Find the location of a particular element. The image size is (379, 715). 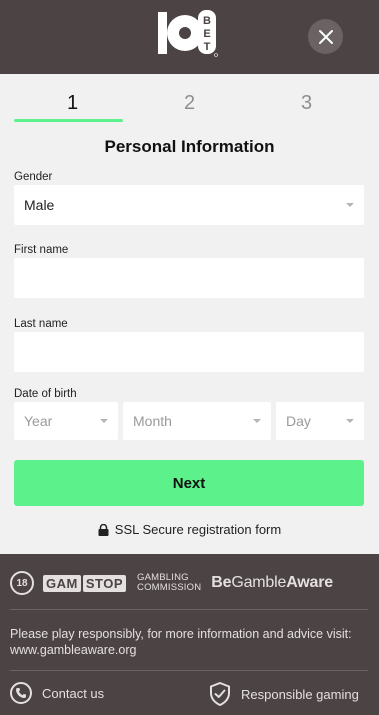

gender-select: Male is located at coordinates (189, 205).